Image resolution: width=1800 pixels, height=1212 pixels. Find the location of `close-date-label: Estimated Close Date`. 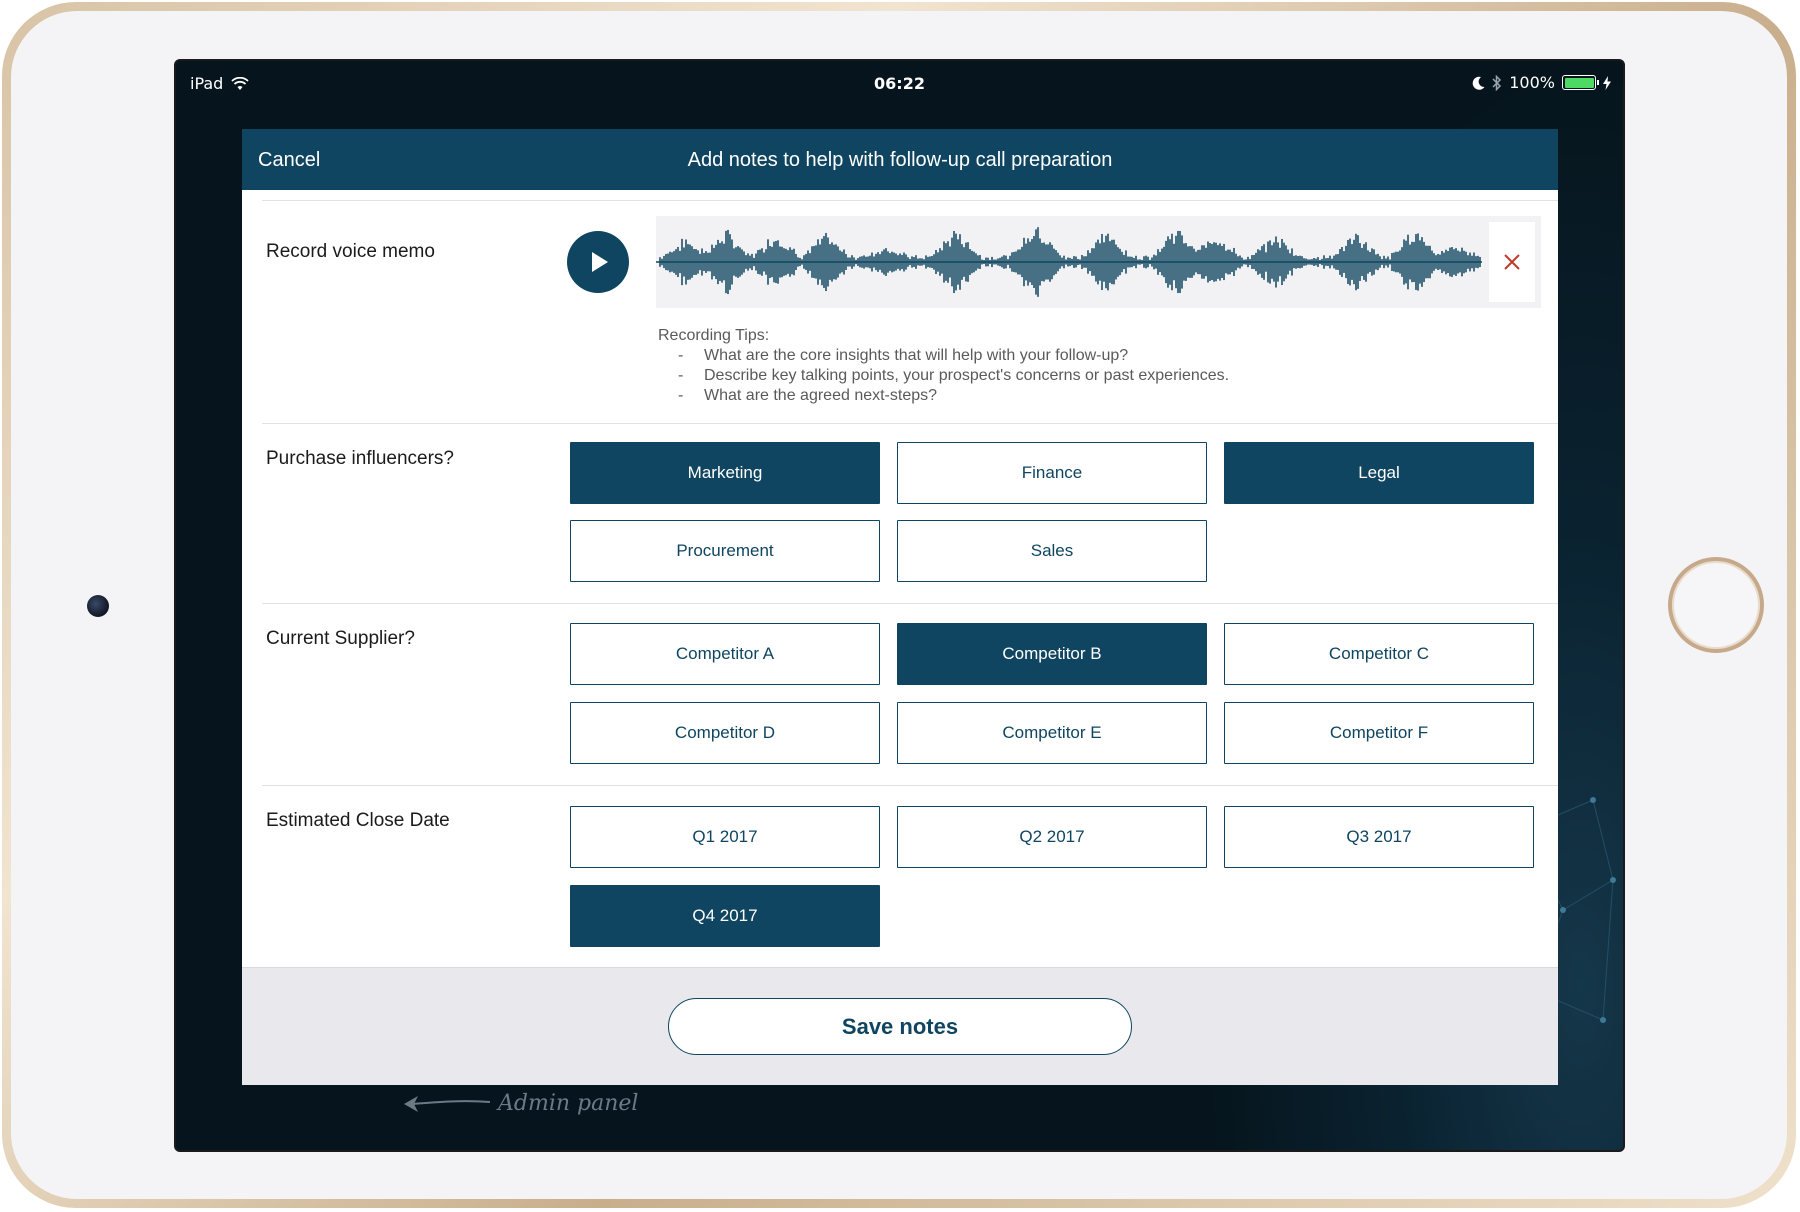

close-date-label: Estimated Close Date is located at coordinates (358, 820).